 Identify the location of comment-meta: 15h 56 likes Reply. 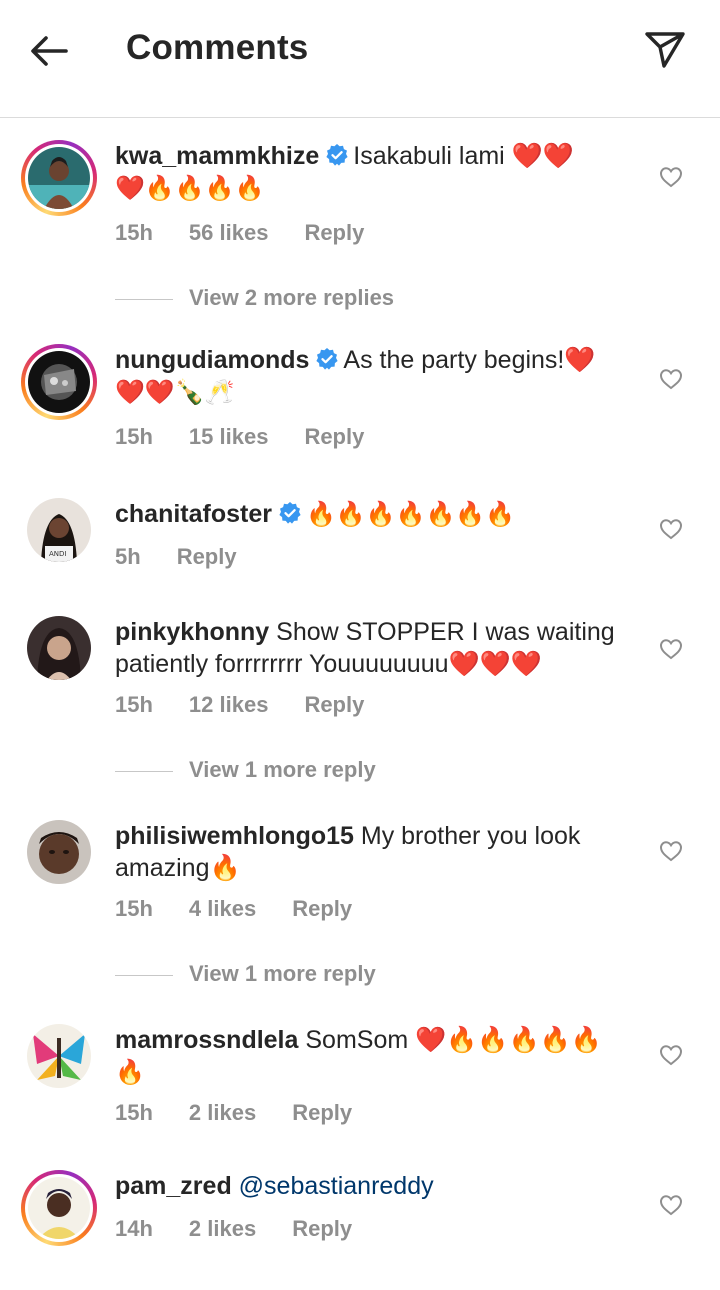
(239, 233).